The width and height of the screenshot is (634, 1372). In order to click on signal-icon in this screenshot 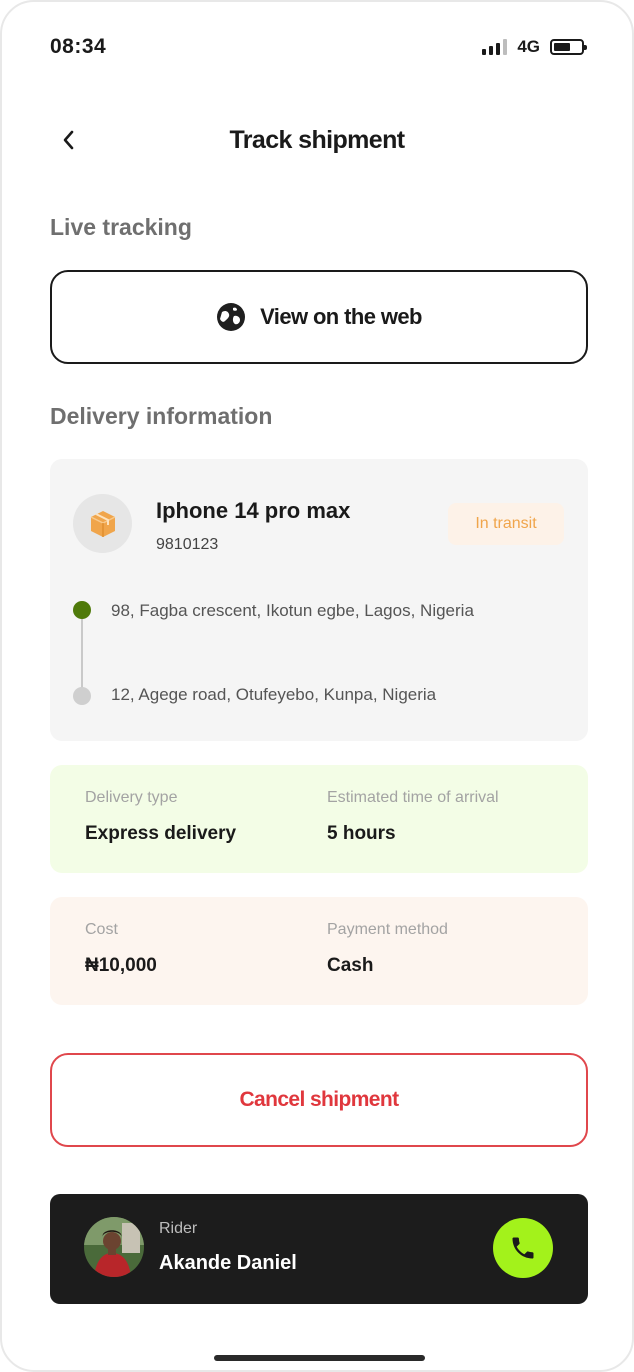, I will do `click(495, 47)`.